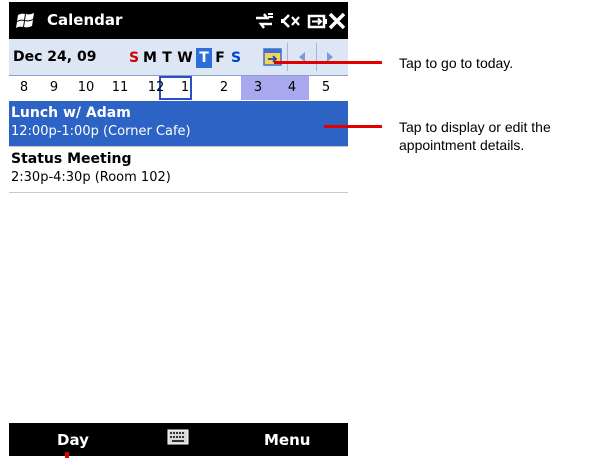 The height and width of the screenshot is (458, 605). What do you see at coordinates (287, 440) in the screenshot?
I see `menu-softkey: Menu` at bounding box center [287, 440].